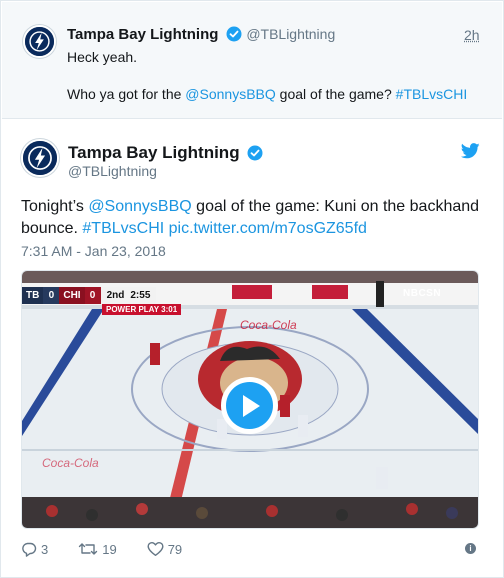 The width and height of the screenshot is (504, 578). I want to click on text-fragment: Who ya got for the, so click(126, 94).